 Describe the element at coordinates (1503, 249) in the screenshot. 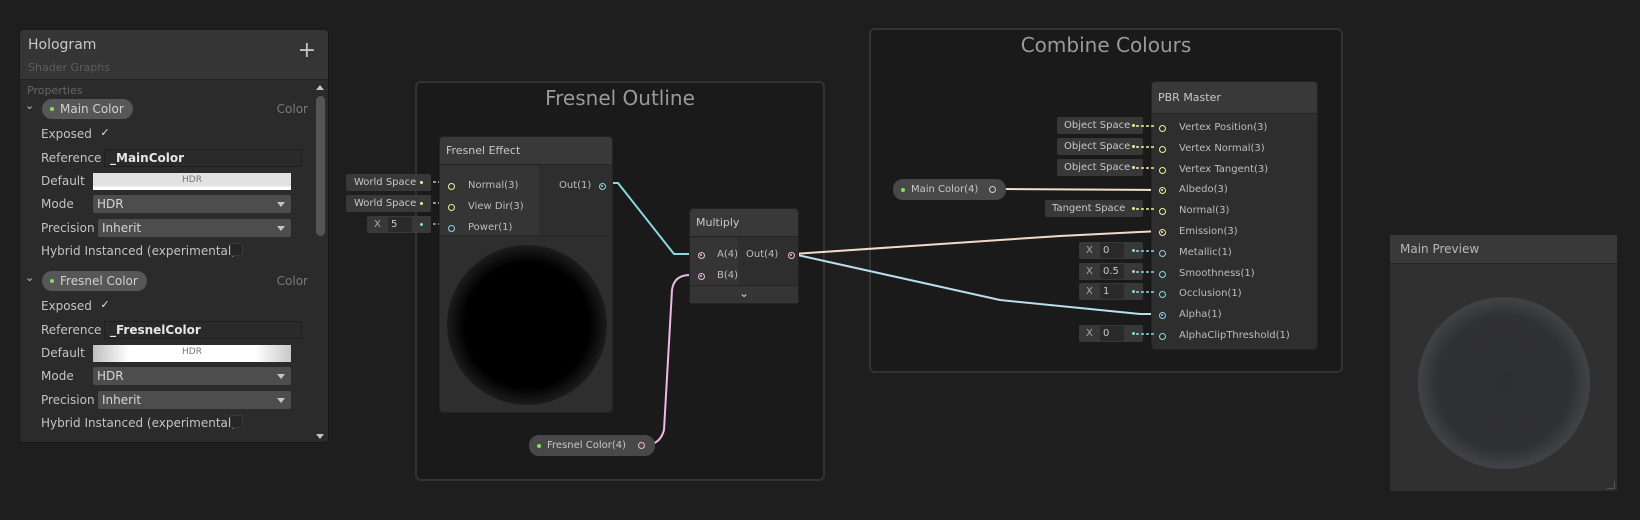

I see `preview-title: Main Preview` at that location.